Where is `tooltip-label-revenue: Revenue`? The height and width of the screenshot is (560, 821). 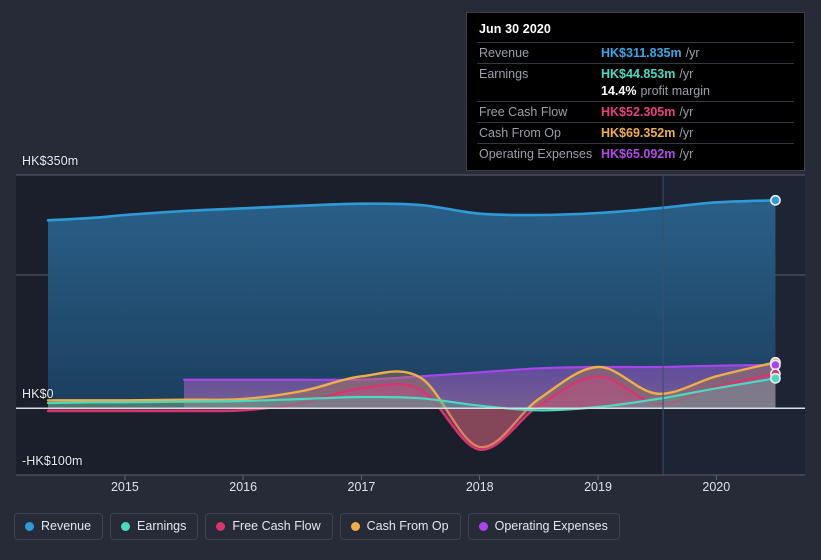
tooltip-label-revenue: Revenue is located at coordinates (504, 53).